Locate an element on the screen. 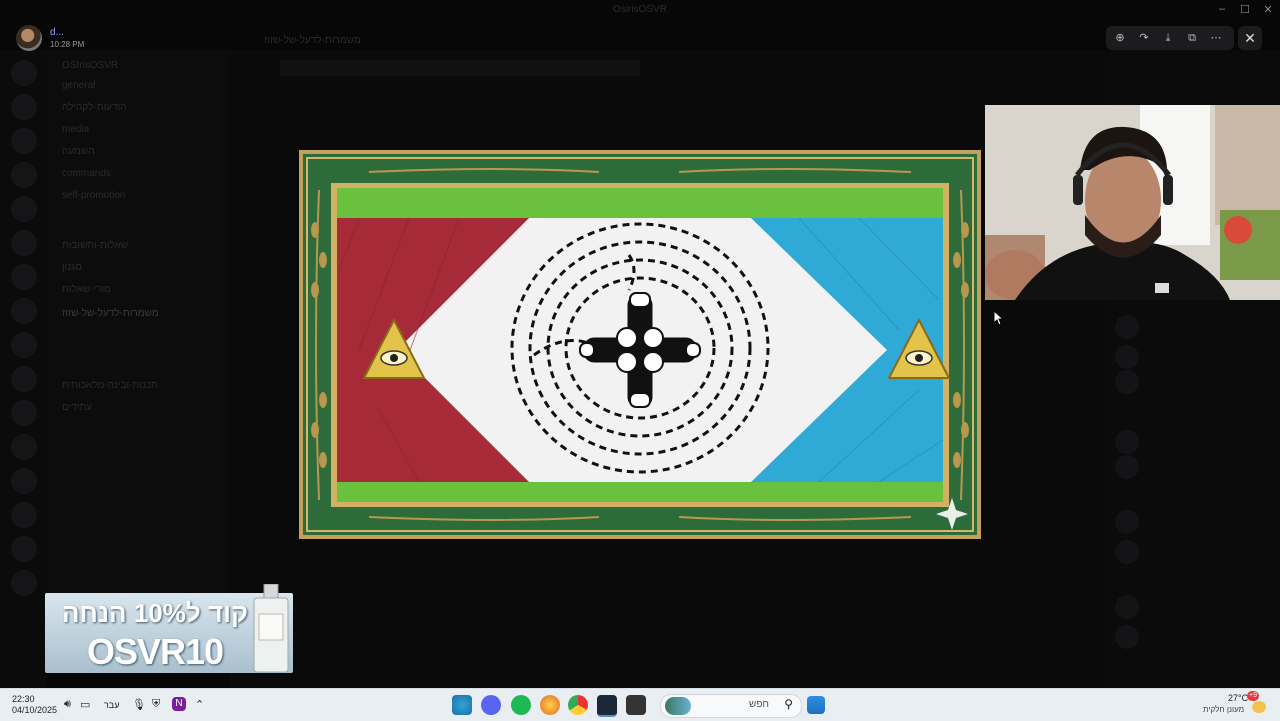 Image resolution: width=1280 pixels, height=721 pixels. forward-icon: ↷ is located at coordinates (1144, 38).